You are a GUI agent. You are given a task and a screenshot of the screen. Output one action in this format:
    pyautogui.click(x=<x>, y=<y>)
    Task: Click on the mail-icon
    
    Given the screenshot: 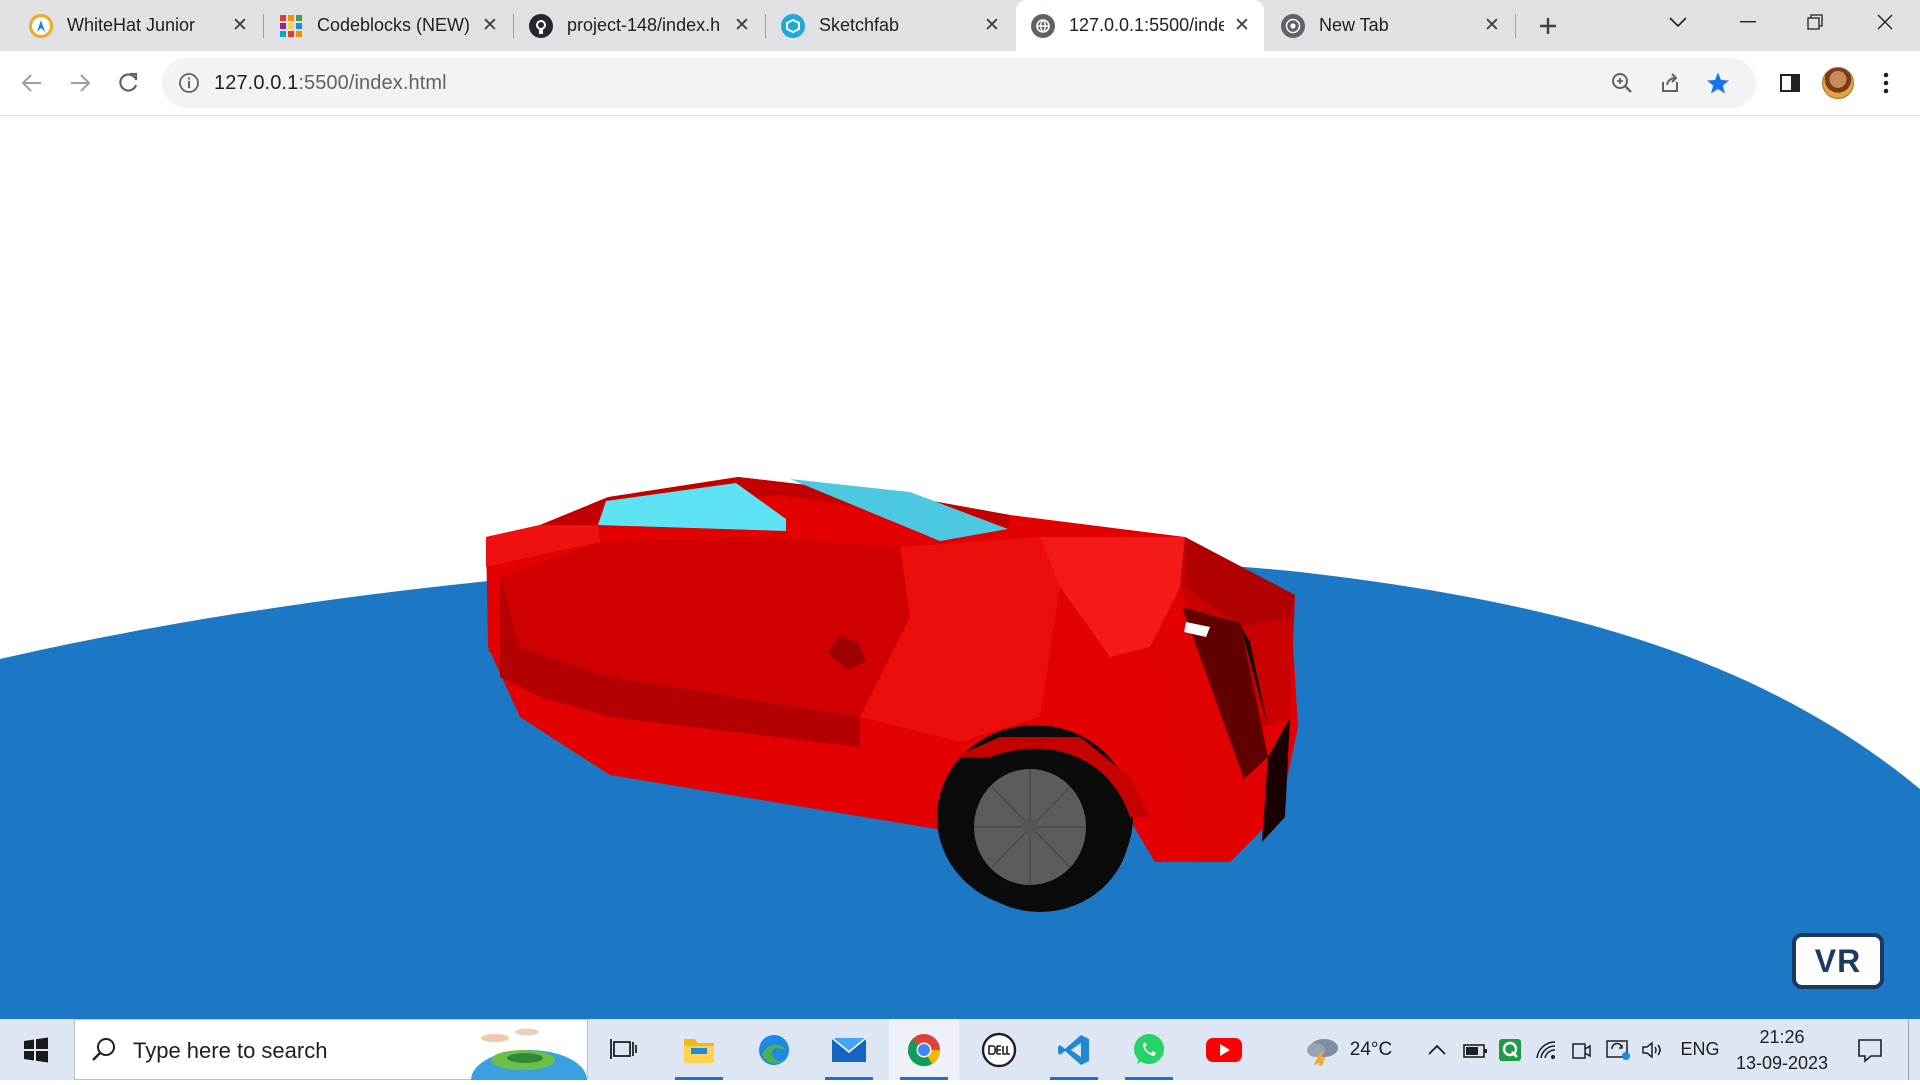 What is the action you would take?
    pyautogui.click(x=849, y=1049)
    